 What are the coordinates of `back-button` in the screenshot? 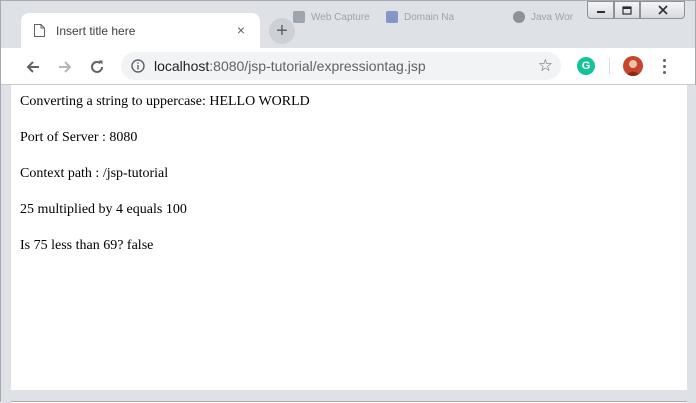 It's located at (33, 67).